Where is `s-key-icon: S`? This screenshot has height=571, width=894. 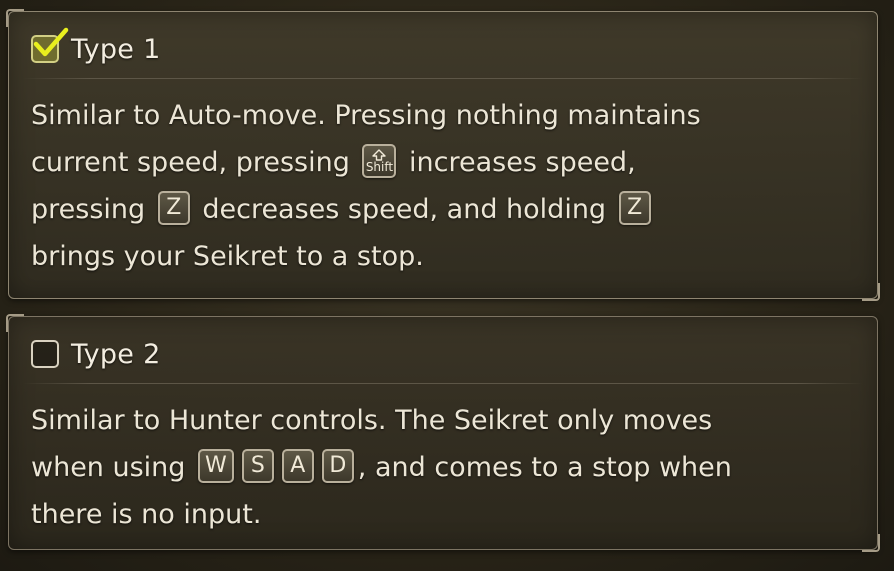
s-key-icon: S is located at coordinates (257, 465).